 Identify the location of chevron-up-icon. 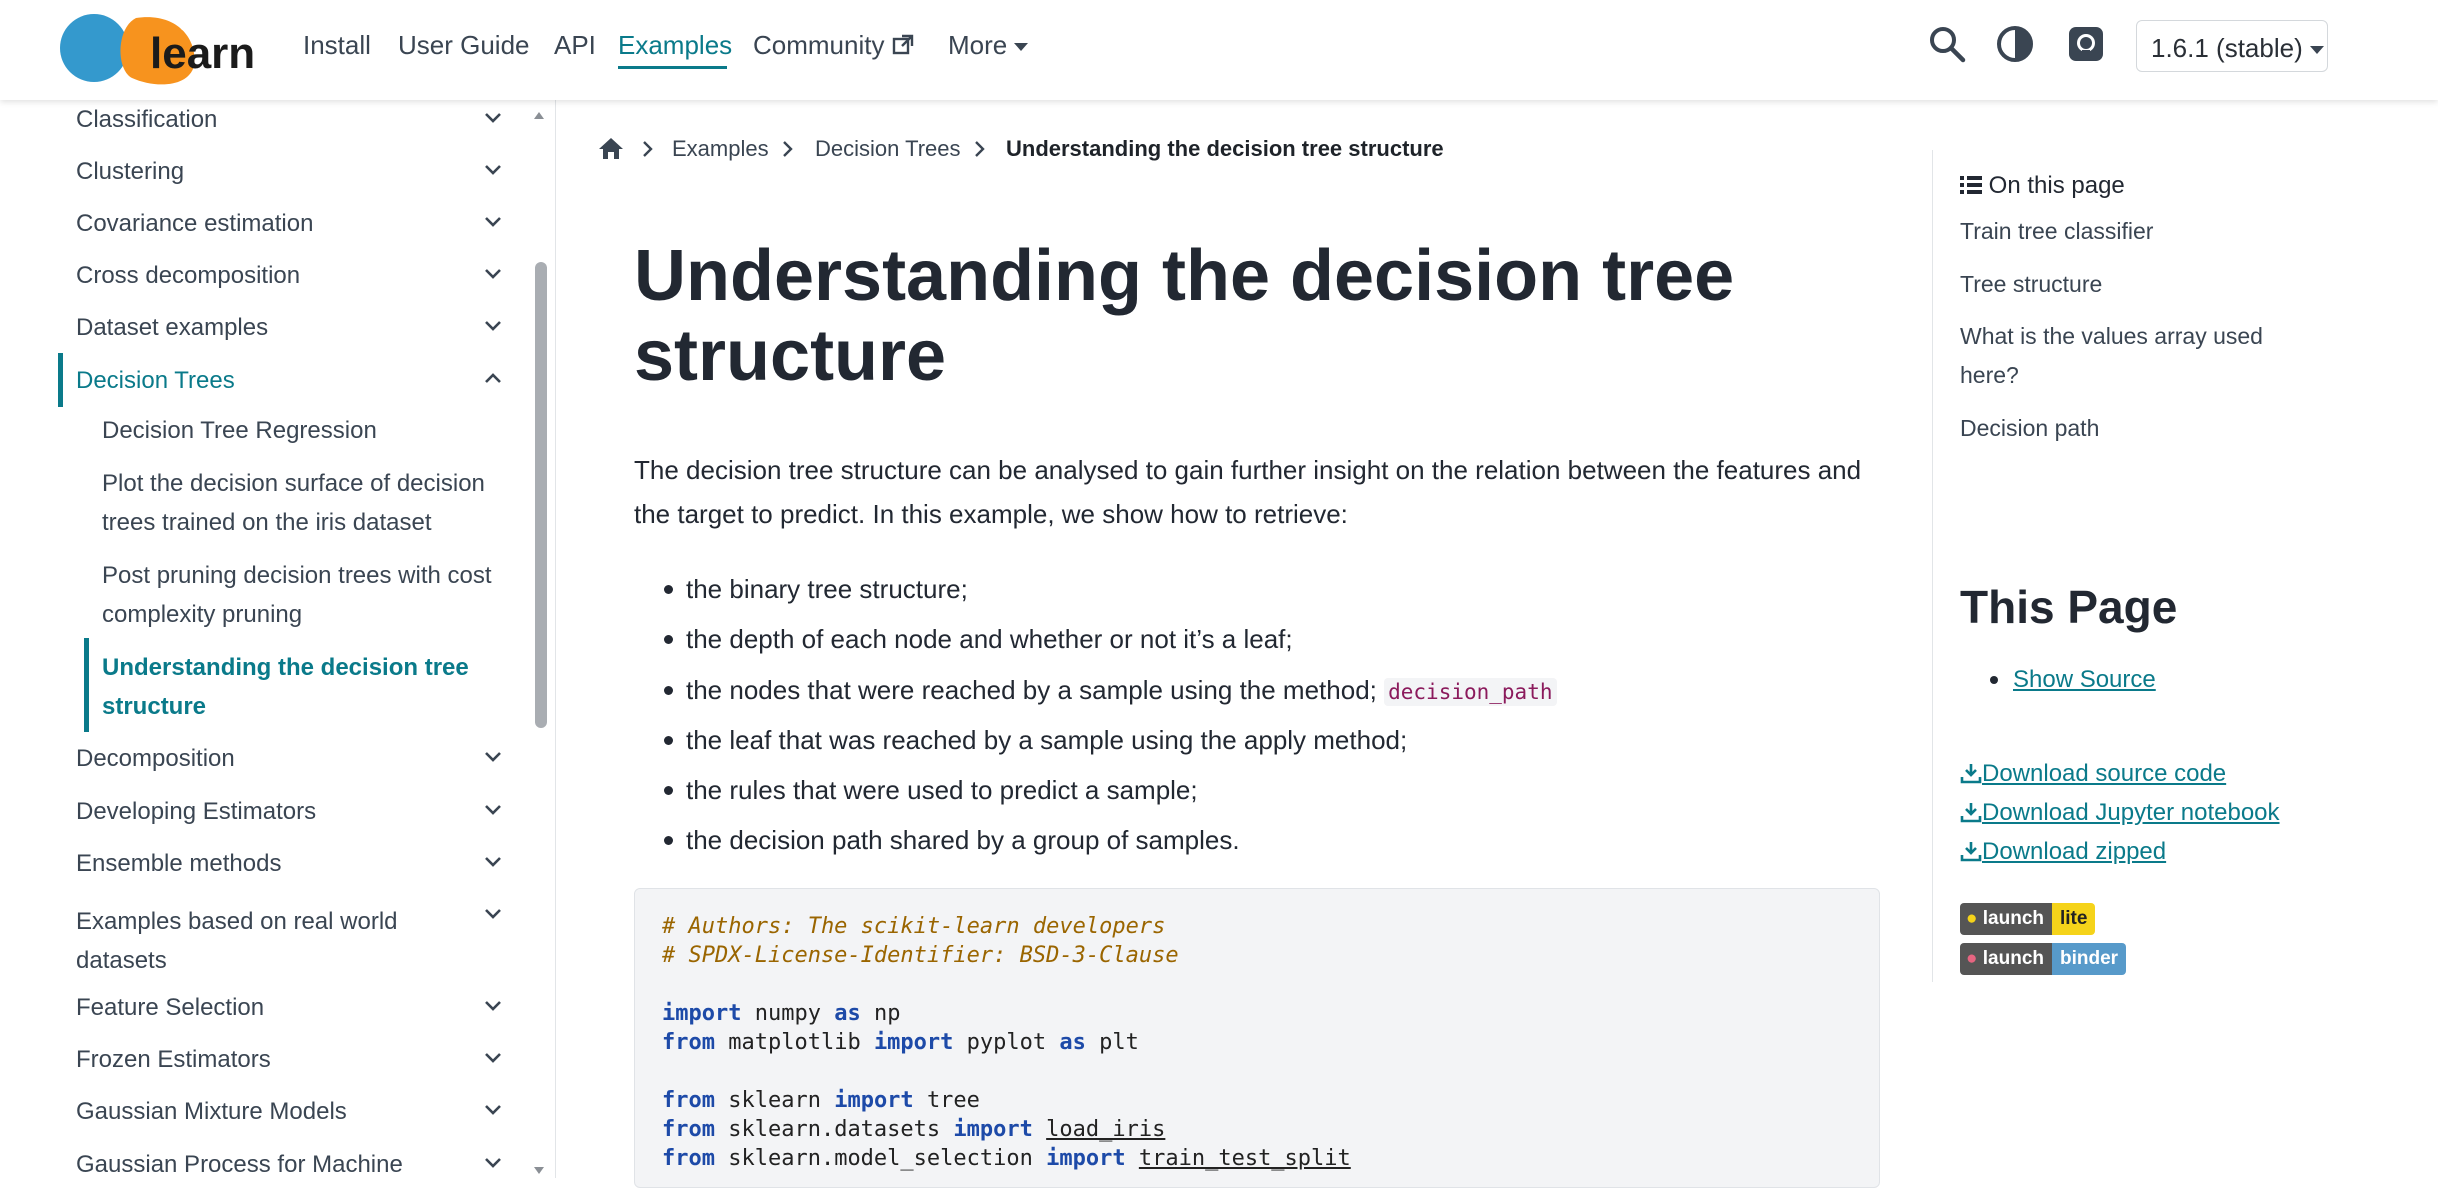
(493, 378).